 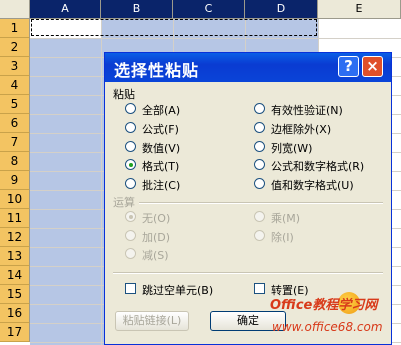 What do you see at coordinates (327, 327) in the screenshot?
I see `watermark-line2: www.office68.com` at bounding box center [327, 327].